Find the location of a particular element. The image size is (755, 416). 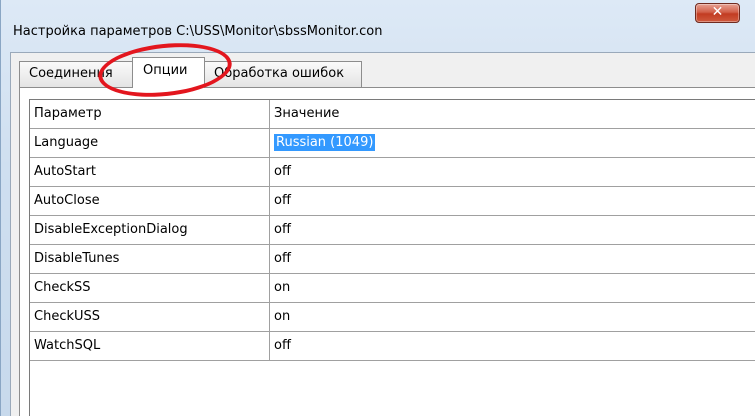

table-row: AutoClose off is located at coordinates (392, 201).